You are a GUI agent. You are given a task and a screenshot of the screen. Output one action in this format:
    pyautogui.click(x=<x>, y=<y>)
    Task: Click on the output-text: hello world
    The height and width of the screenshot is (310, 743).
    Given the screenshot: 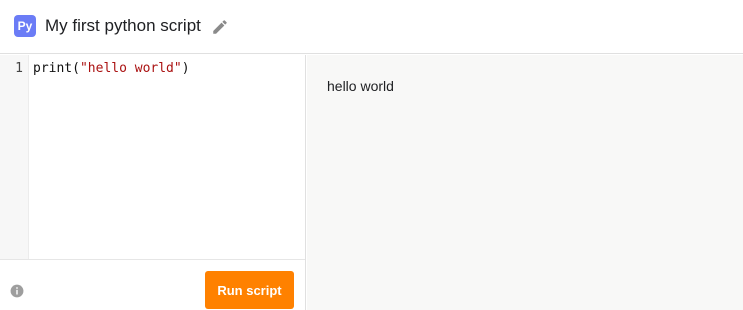 What is the action you would take?
    pyautogui.click(x=360, y=86)
    